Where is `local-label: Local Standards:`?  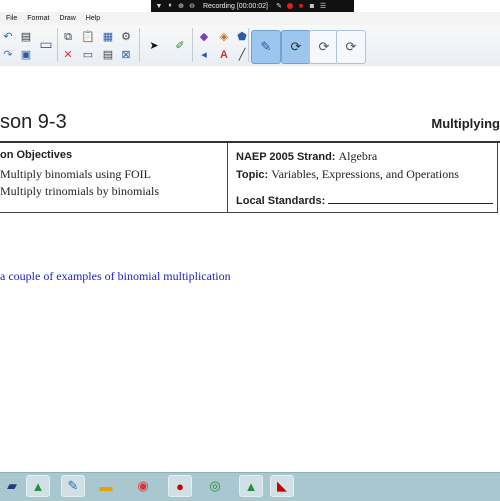
local-label: Local Standards: is located at coordinates (281, 201).